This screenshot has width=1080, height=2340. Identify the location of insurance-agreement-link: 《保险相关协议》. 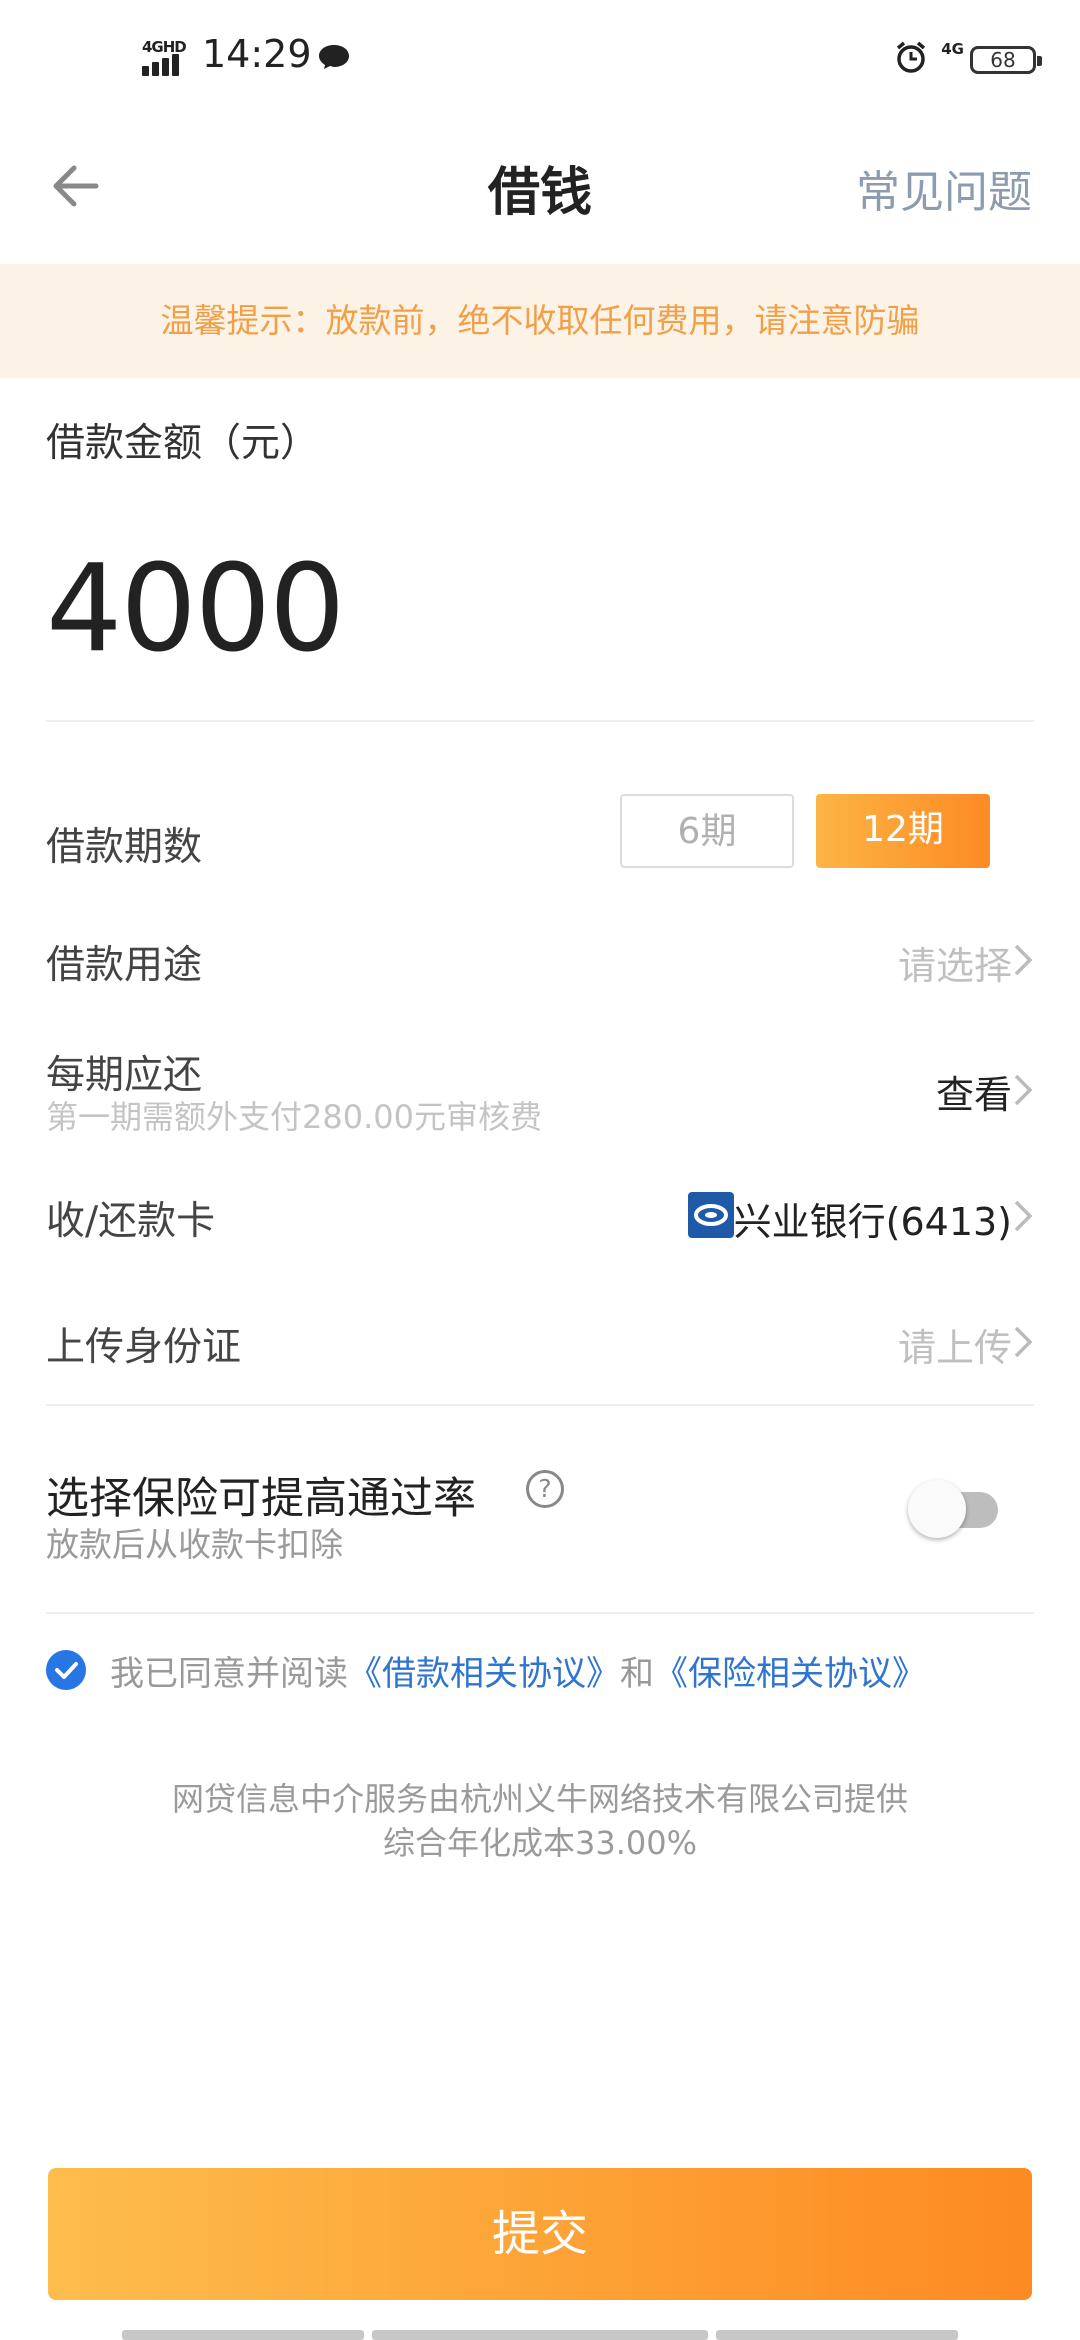
(790, 1674).